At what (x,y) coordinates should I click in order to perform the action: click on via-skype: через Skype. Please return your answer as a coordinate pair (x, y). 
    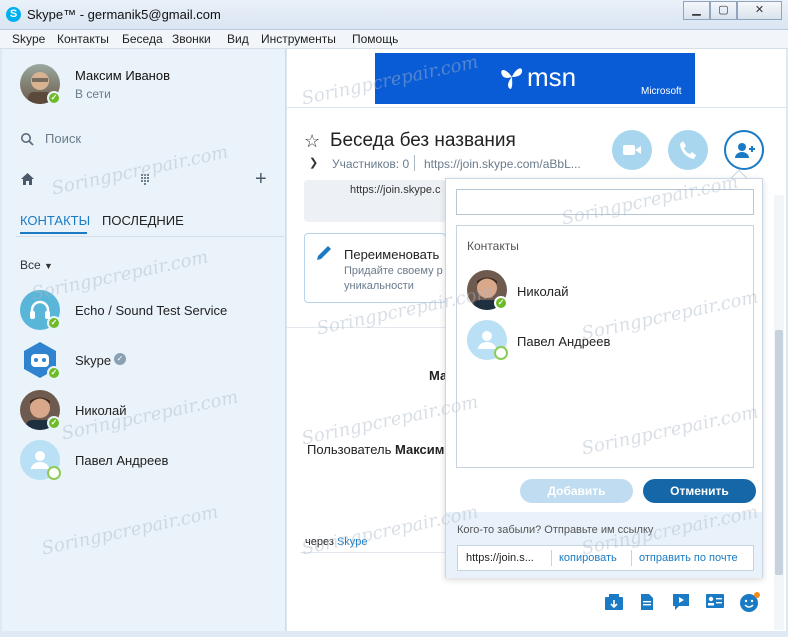
    Looking at the image, I should click on (336, 542).